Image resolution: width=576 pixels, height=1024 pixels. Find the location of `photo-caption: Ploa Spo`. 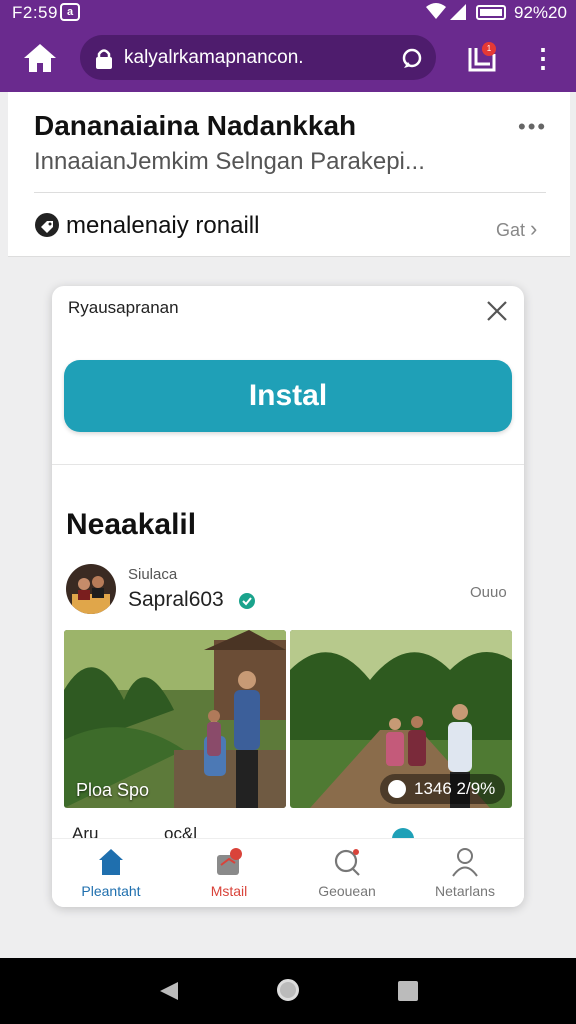

photo-caption: Ploa Spo is located at coordinates (113, 790).